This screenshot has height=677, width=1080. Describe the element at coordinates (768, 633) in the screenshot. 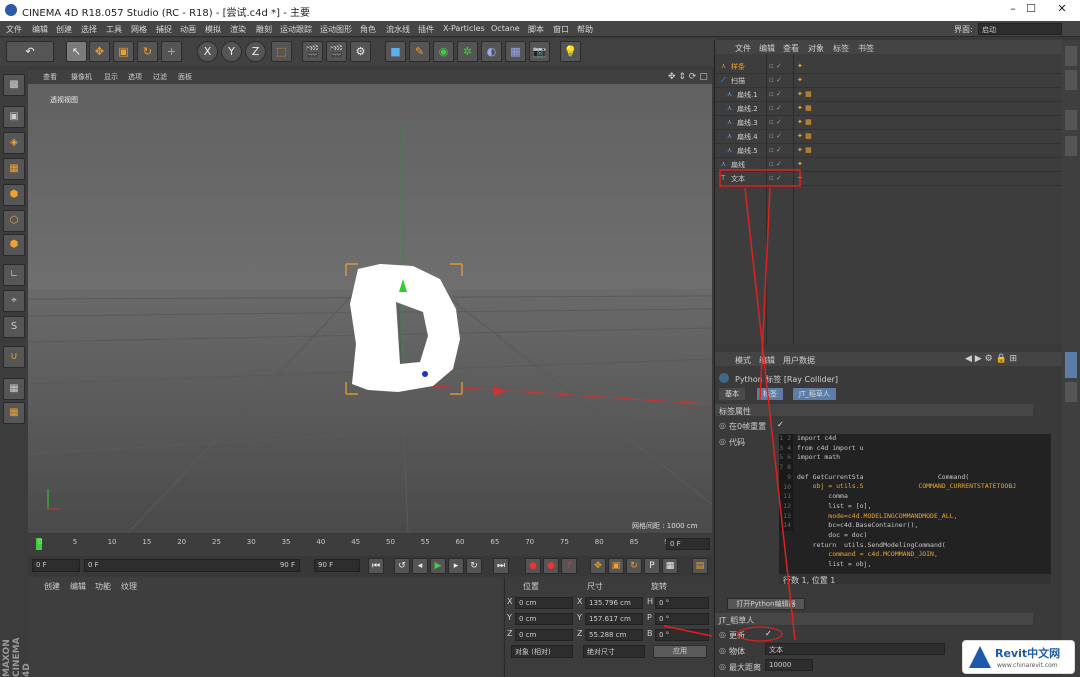

I see `refresh-checkbox: ✓` at that location.